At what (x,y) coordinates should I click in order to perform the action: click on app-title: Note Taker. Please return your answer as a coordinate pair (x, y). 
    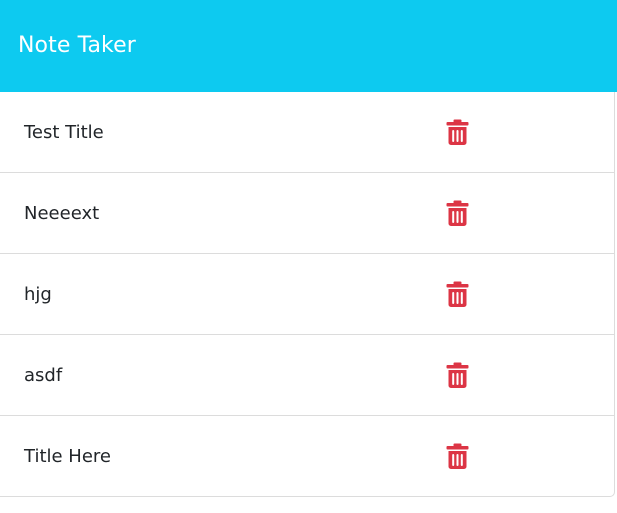
    Looking at the image, I should click on (77, 46).